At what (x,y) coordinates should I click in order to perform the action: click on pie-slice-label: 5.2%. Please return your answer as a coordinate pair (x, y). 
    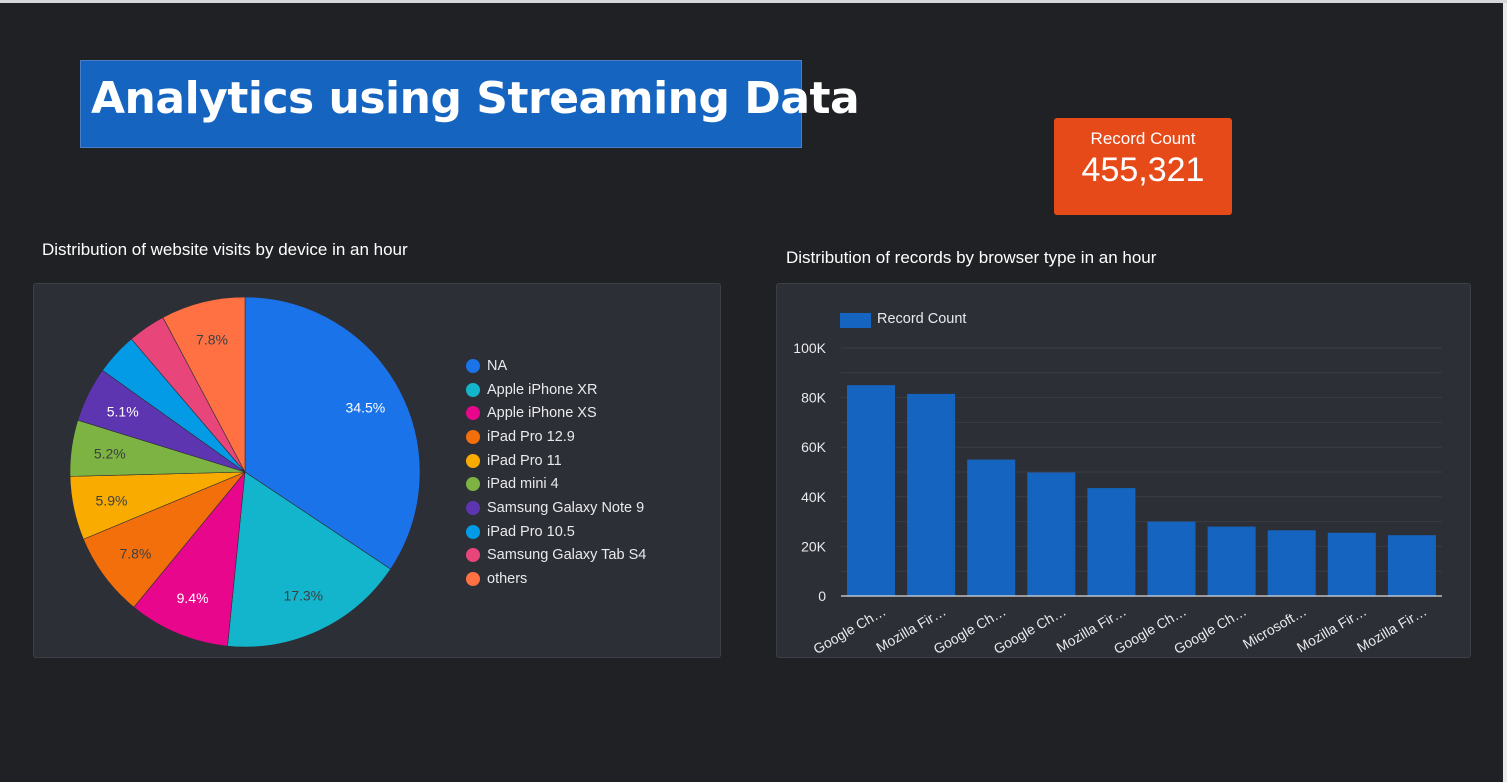
    Looking at the image, I should click on (110, 453).